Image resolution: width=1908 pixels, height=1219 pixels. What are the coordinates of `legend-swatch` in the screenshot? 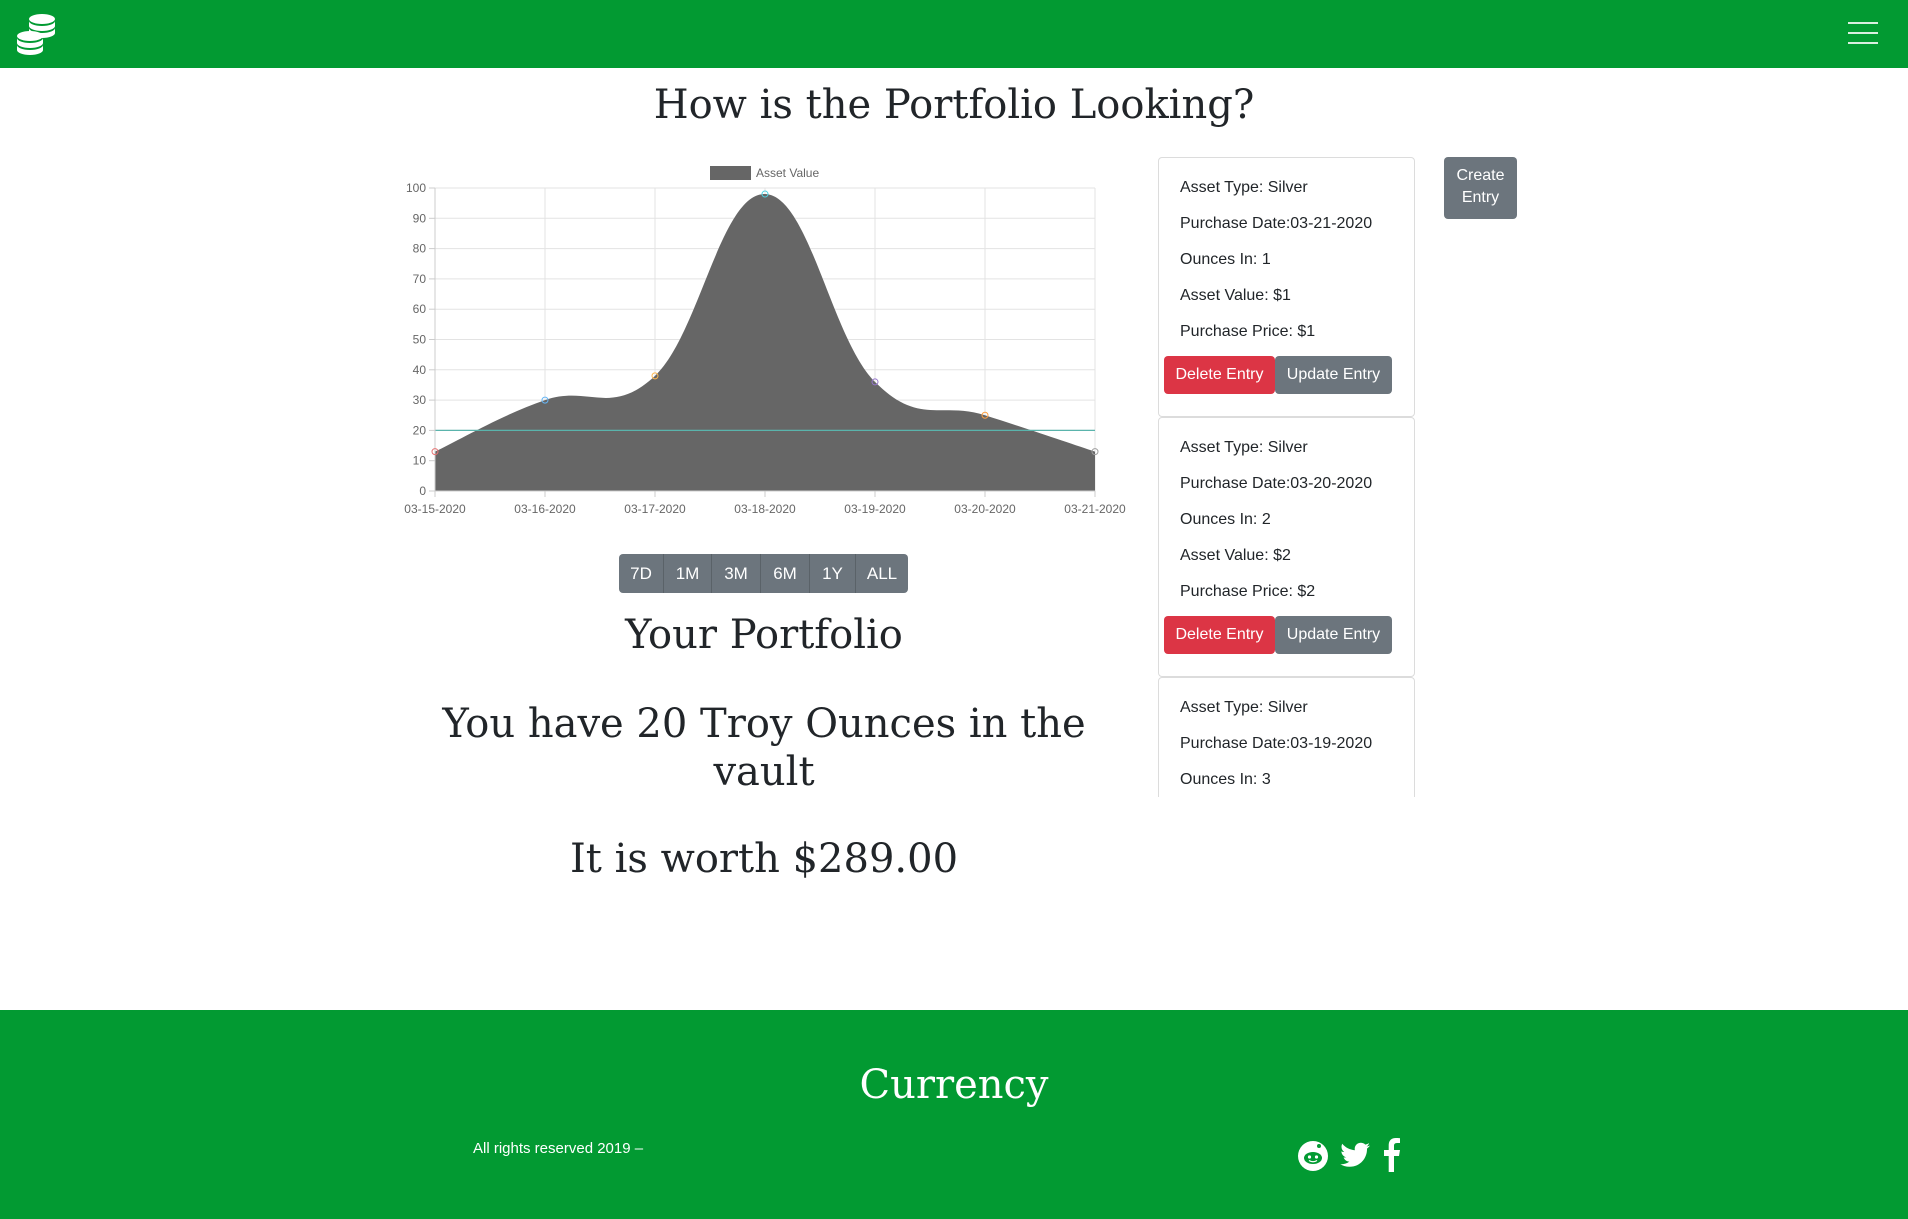 It's located at (730, 173).